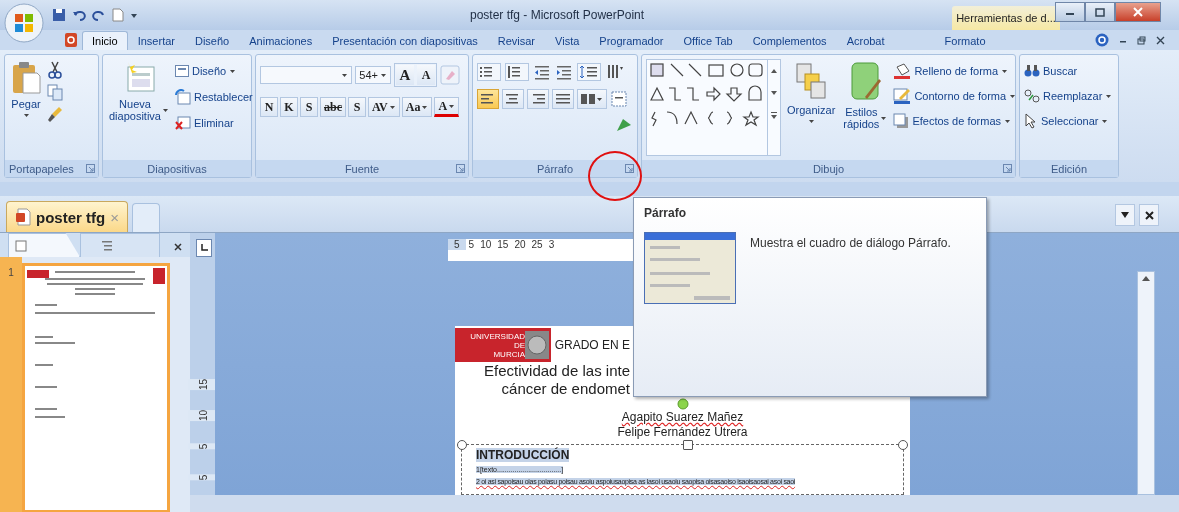 The height and width of the screenshot is (512, 1179). Describe the element at coordinates (79, 15) in the screenshot. I see `undo-icon` at that location.